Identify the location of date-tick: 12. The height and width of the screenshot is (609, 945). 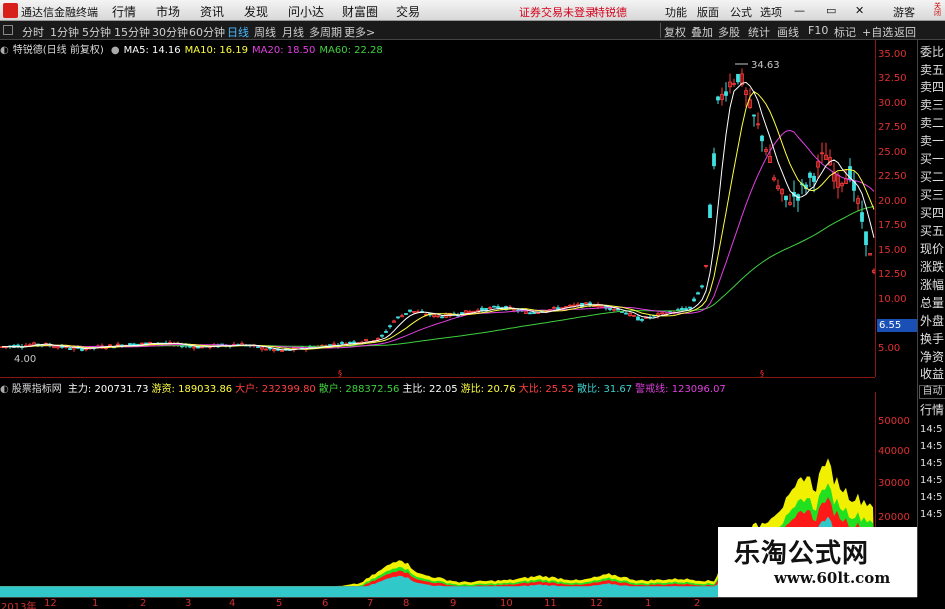
(50, 603).